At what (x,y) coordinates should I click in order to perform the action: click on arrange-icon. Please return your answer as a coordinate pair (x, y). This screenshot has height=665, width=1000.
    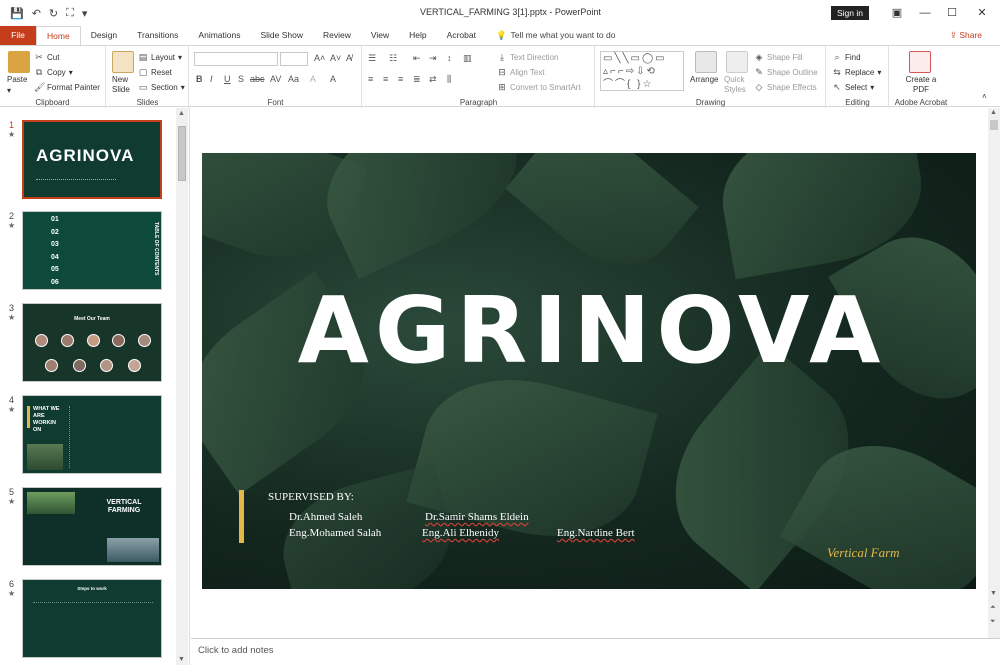
    Looking at the image, I should click on (706, 62).